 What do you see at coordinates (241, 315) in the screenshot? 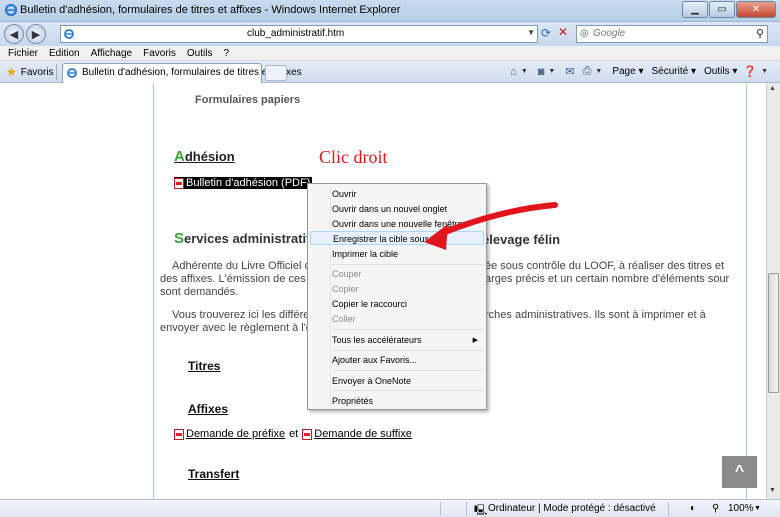
I see `paragraph-2-line1a: Vous trouverez ici les différe` at bounding box center [241, 315].